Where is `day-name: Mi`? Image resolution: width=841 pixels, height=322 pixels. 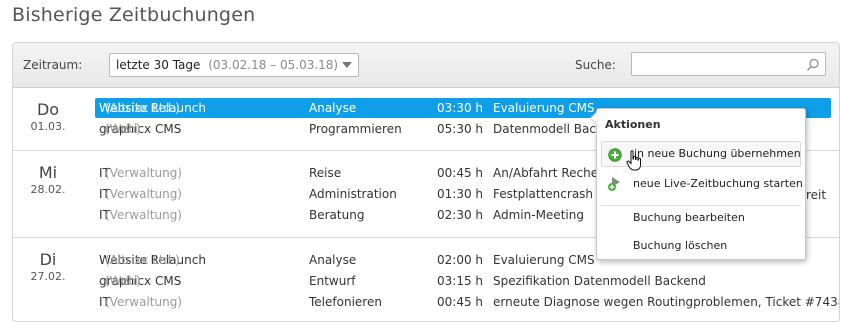
day-name: Mi is located at coordinates (48, 172).